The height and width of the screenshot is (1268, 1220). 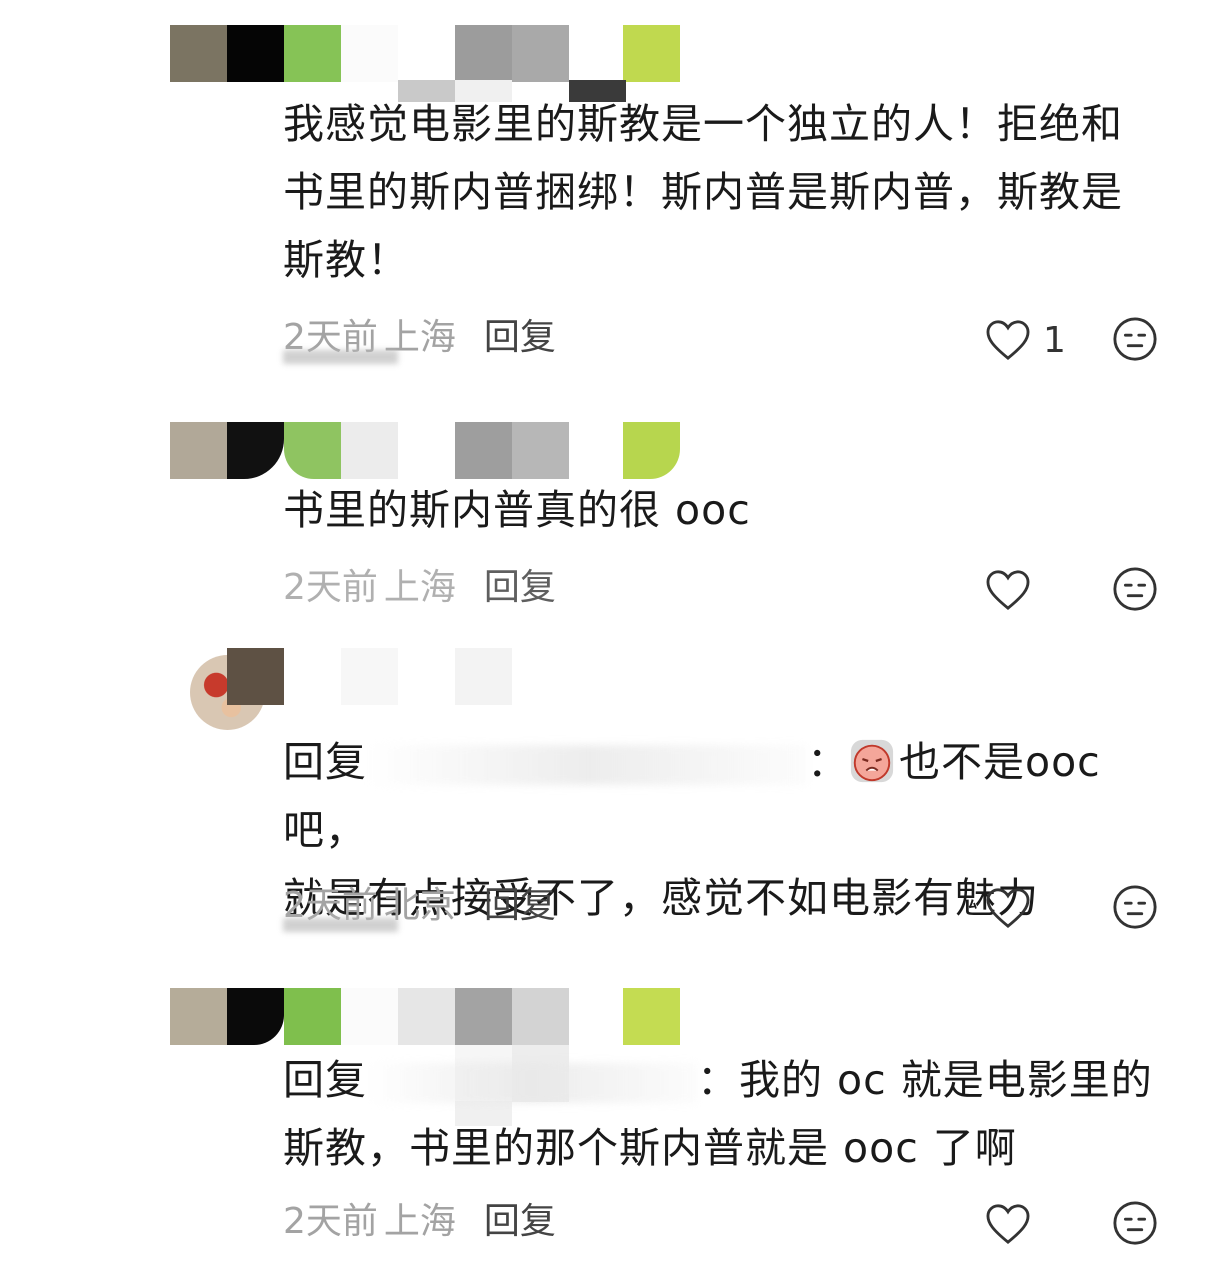 What do you see at coordinates (723, 1114) in the screenshot?
I see `comment-text: 回复 ：我的 oc 就是电影里的 斯教，书里的那个斯内普就是 ooc 了啊` at bounding box center [723, 1114].